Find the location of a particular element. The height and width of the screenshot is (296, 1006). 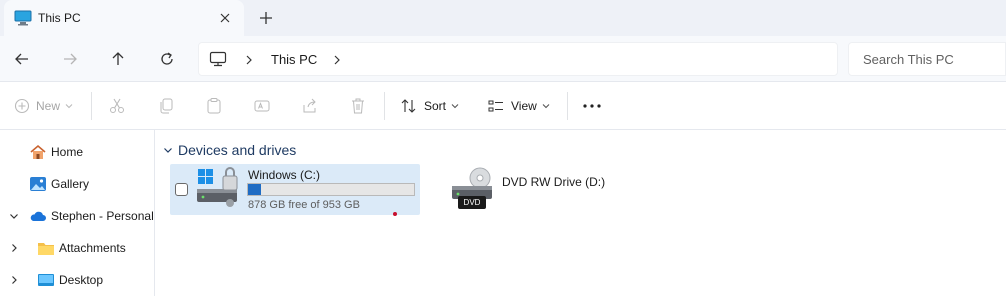

rename-button is located at coordinates (262, 106).